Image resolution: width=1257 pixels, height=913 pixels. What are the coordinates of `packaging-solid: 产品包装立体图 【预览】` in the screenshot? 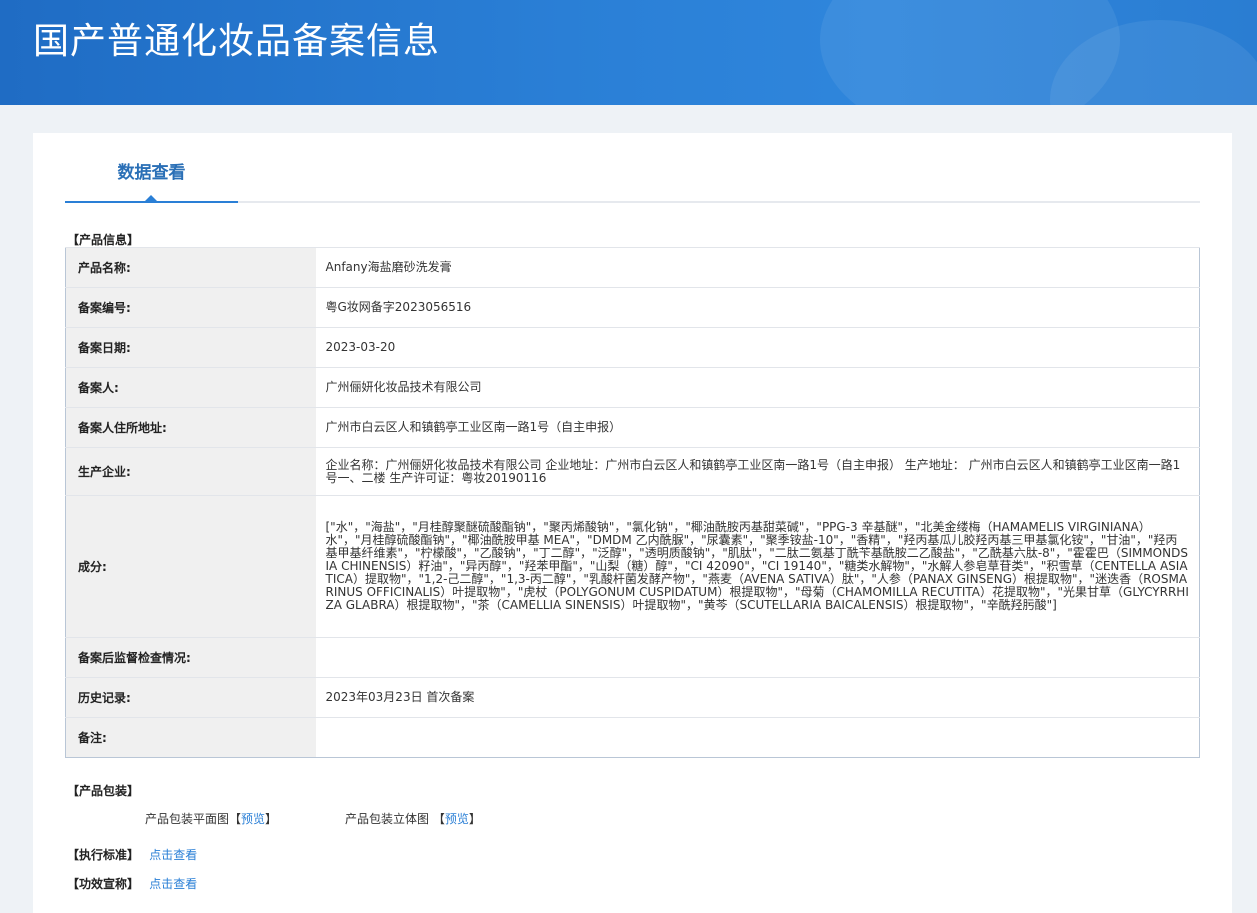 It's located at (413, 819).